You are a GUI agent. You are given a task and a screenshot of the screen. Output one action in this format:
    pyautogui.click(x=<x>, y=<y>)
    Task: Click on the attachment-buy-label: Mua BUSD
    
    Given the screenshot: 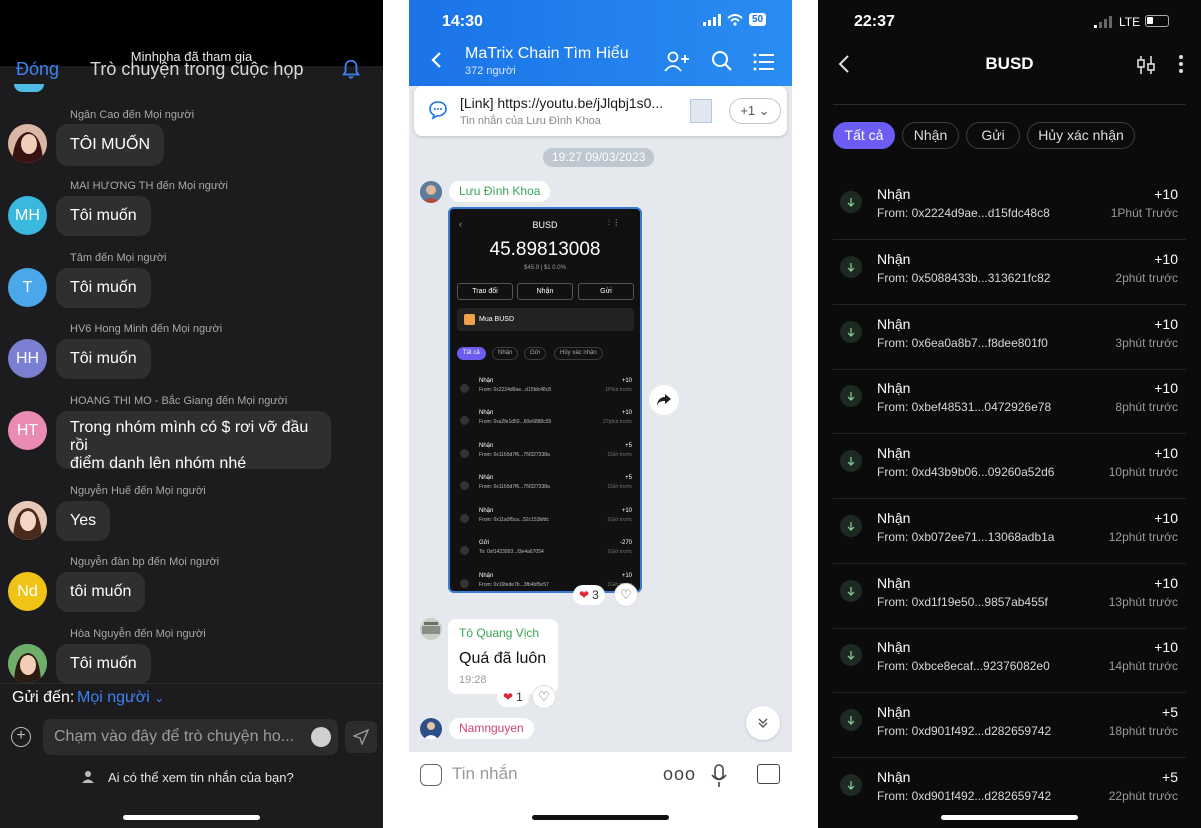 What is the action you would take?
    pyautogui.click(x=497, y=319)
    